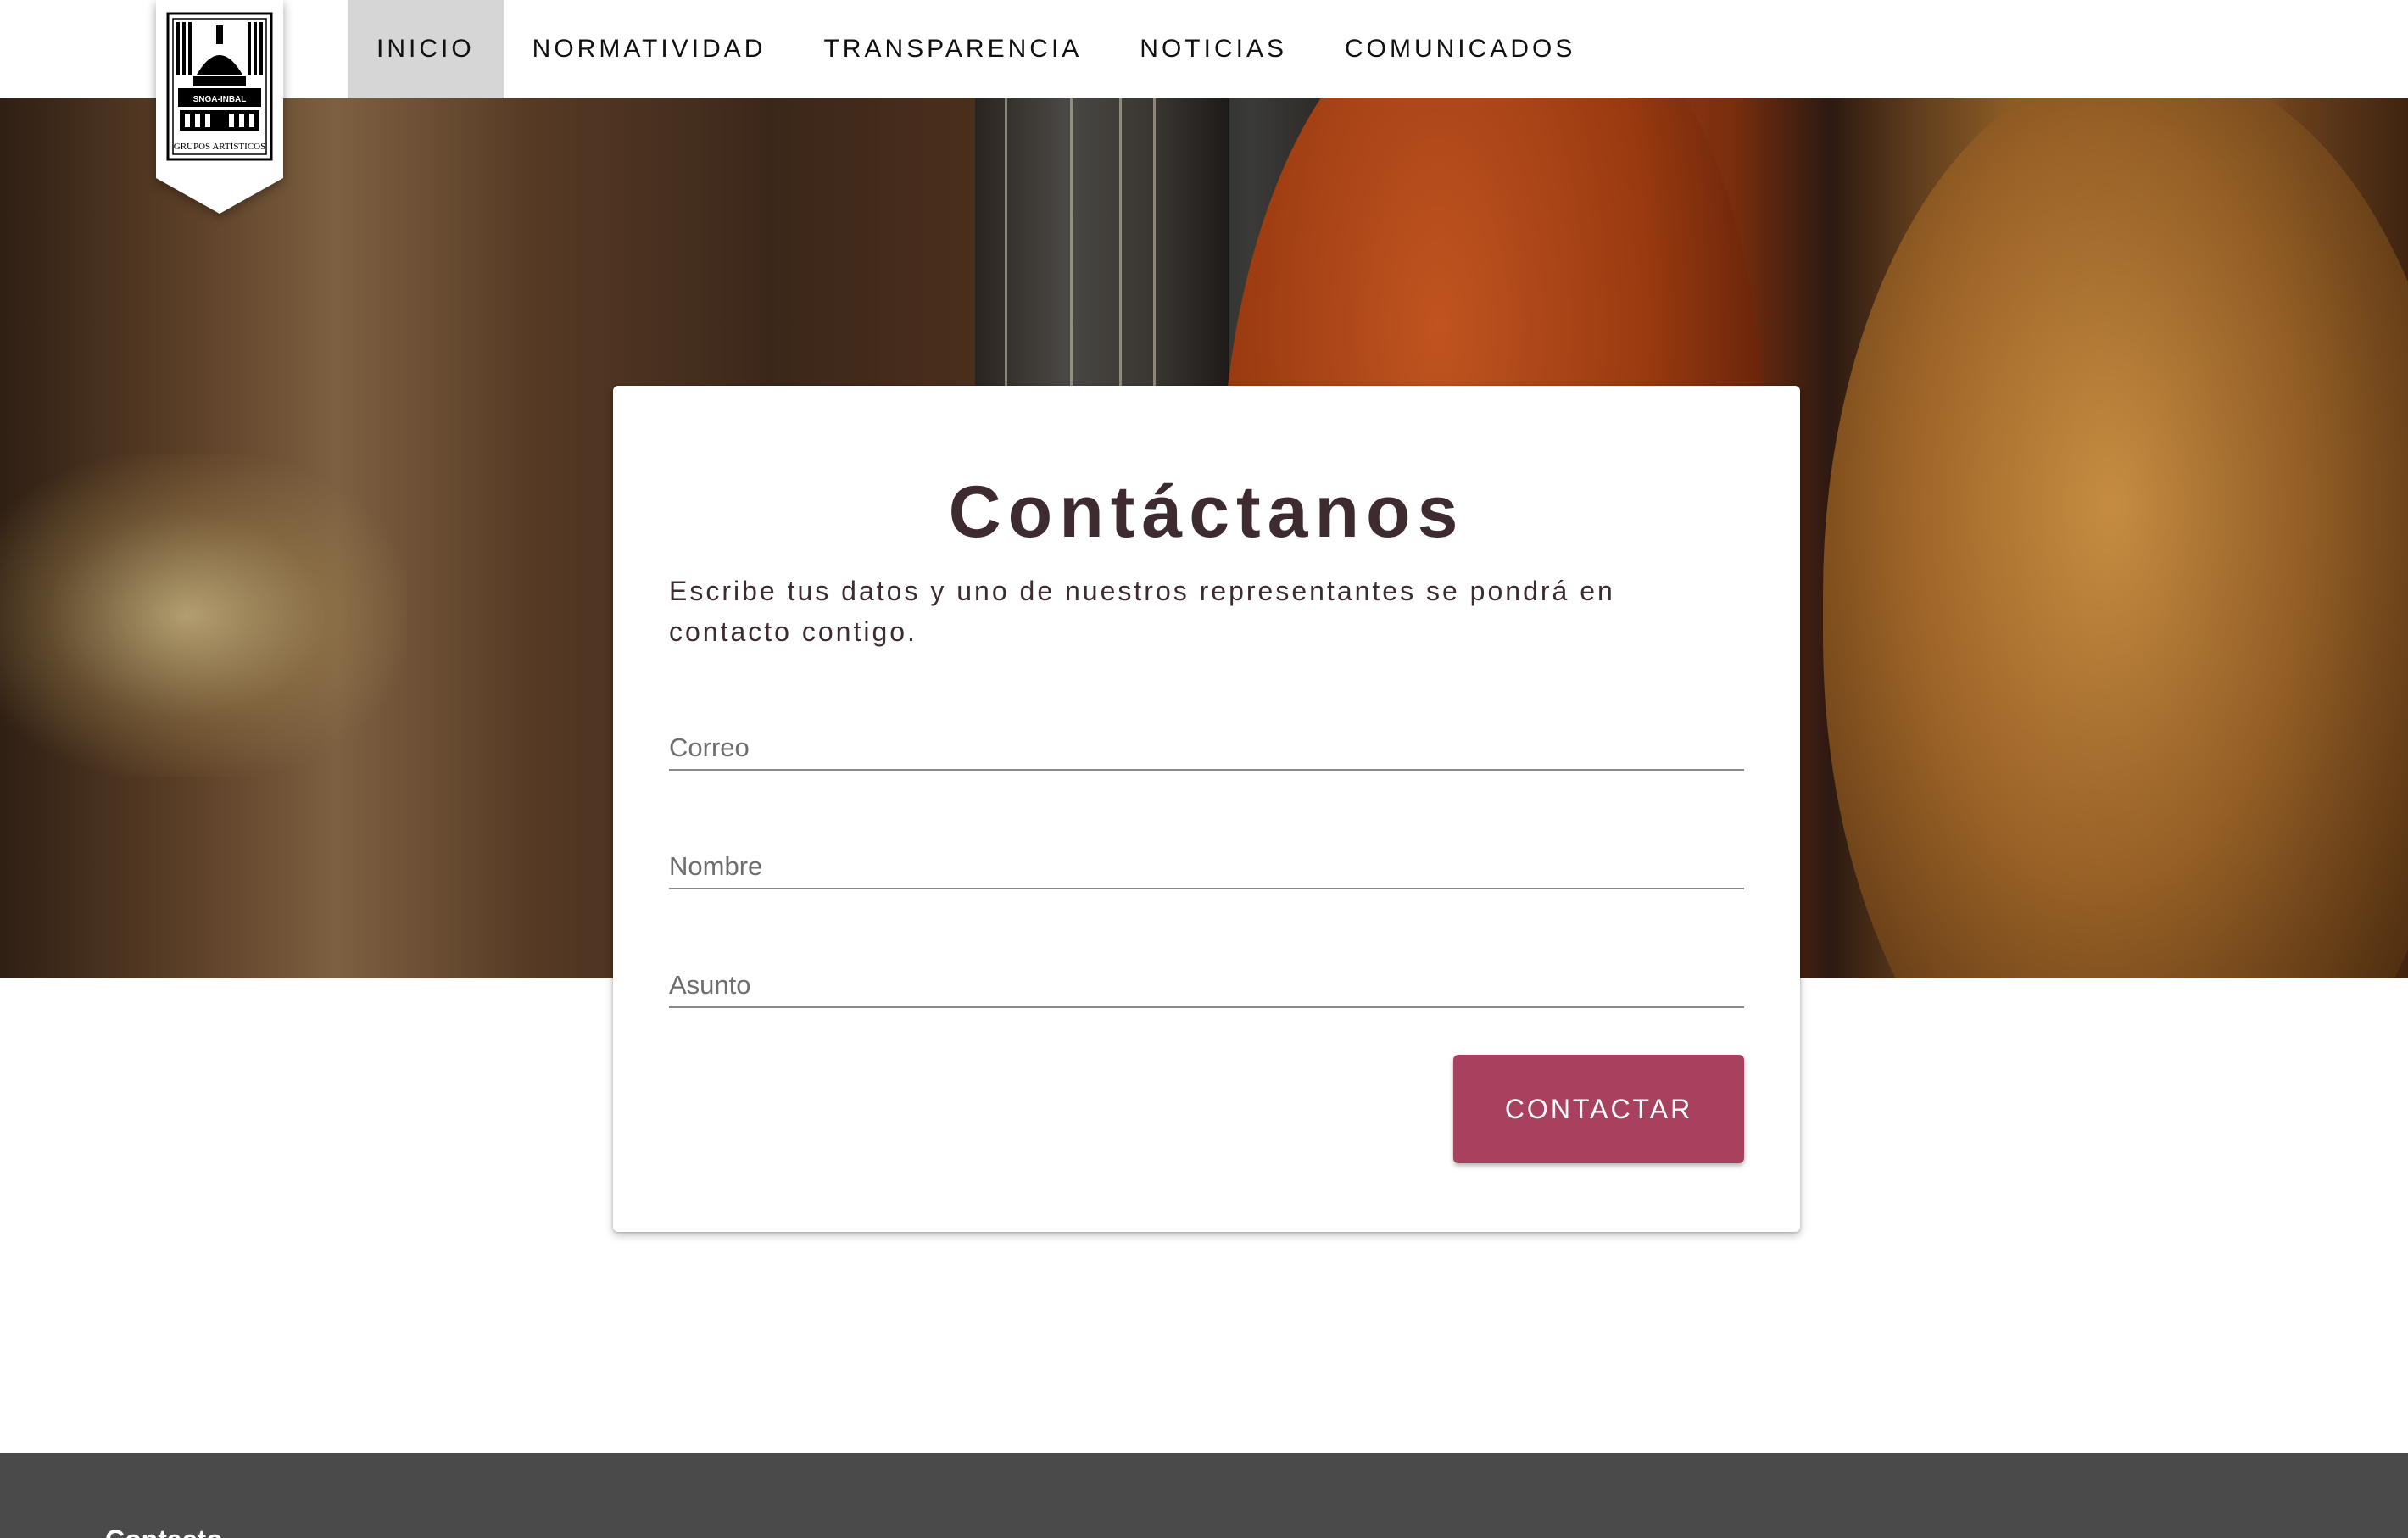 The height and width of the screenshot is (1538, 2408). Describe the element at coordinates (220, 99) in the screenshot. I see `svg-text: SNGA-INBAL` at that location.